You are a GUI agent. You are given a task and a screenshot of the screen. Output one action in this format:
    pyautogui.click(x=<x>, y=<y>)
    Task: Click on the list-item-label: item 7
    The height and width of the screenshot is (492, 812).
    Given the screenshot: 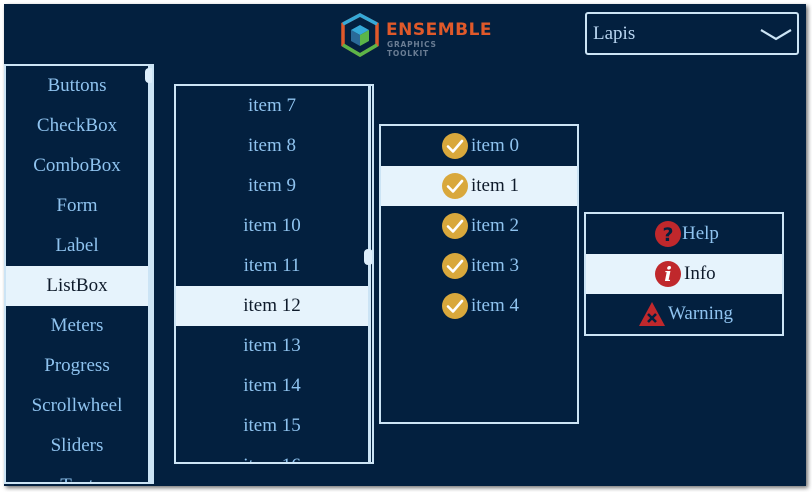 What is the action you would take?
    pyautogui.click(x=272, y=105)
    